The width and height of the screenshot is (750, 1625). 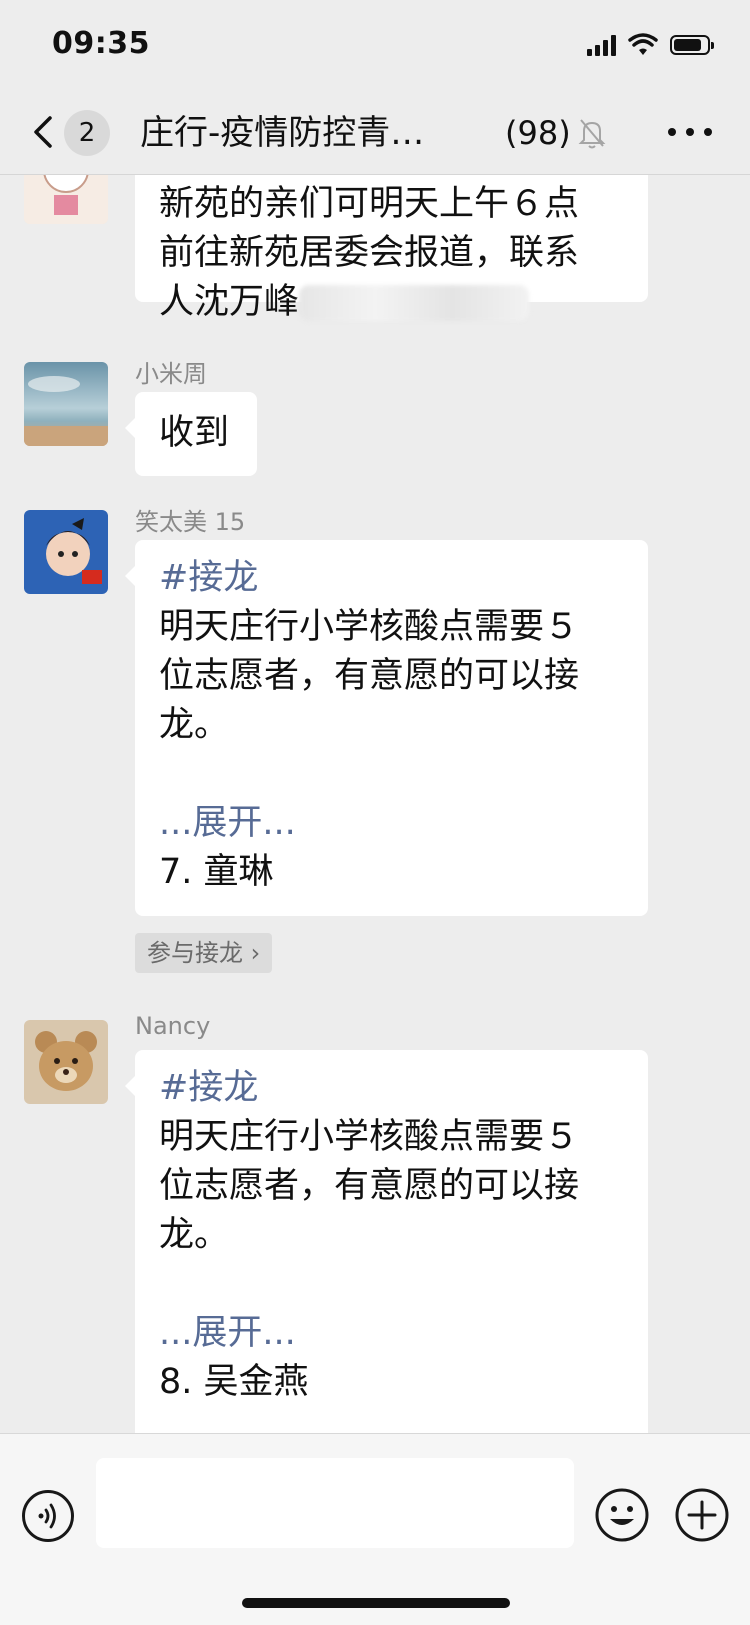 What do you see at coordinates (171, 374) in the screenshot?
I see `sender-name: 小米周` at bounding box center [171, 374].